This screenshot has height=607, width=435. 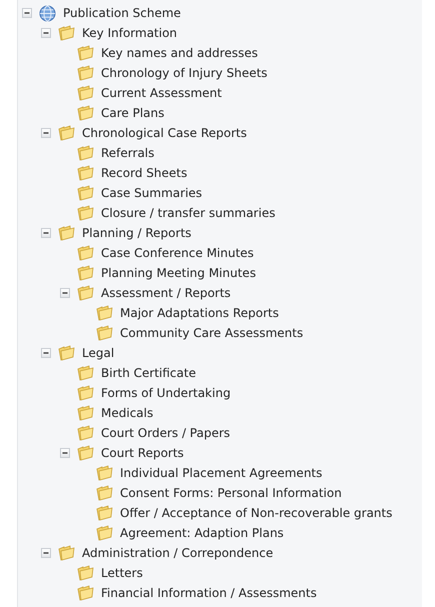 I want to click on tree-item: Current Assessment, so click(x=161, y=93).